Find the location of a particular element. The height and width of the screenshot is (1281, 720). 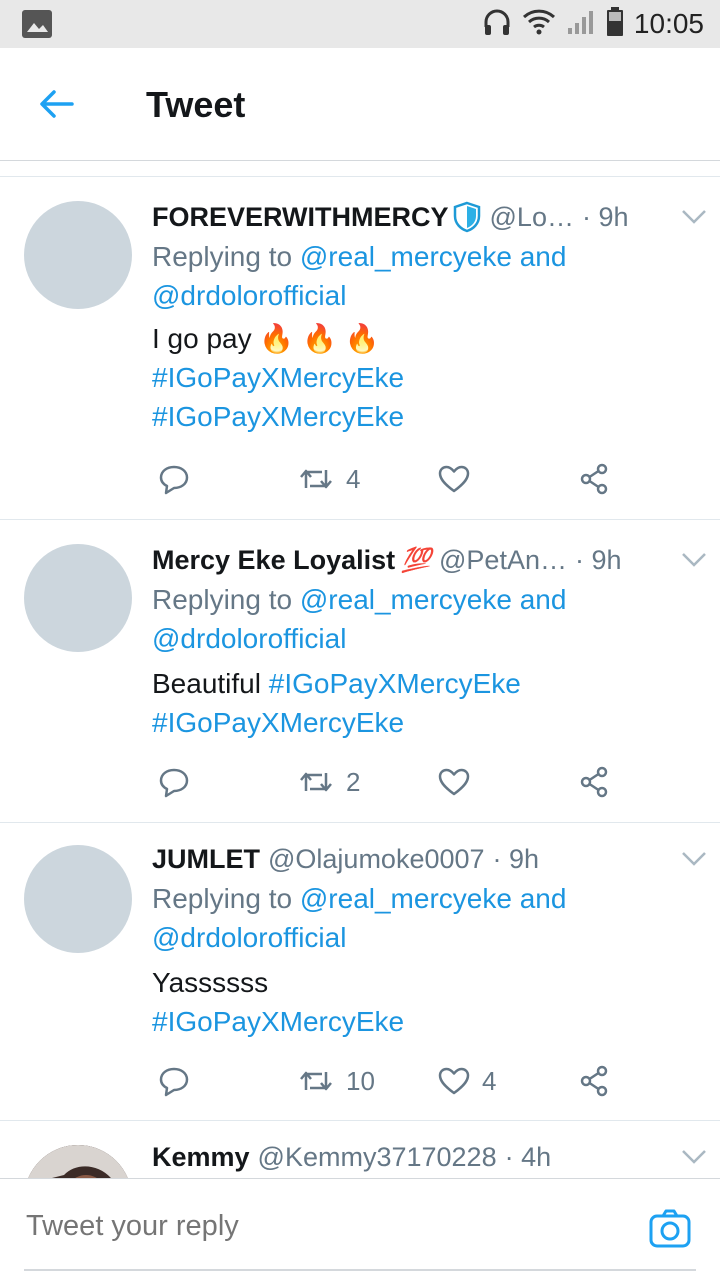

back-button is located at coordinates (56, 104).